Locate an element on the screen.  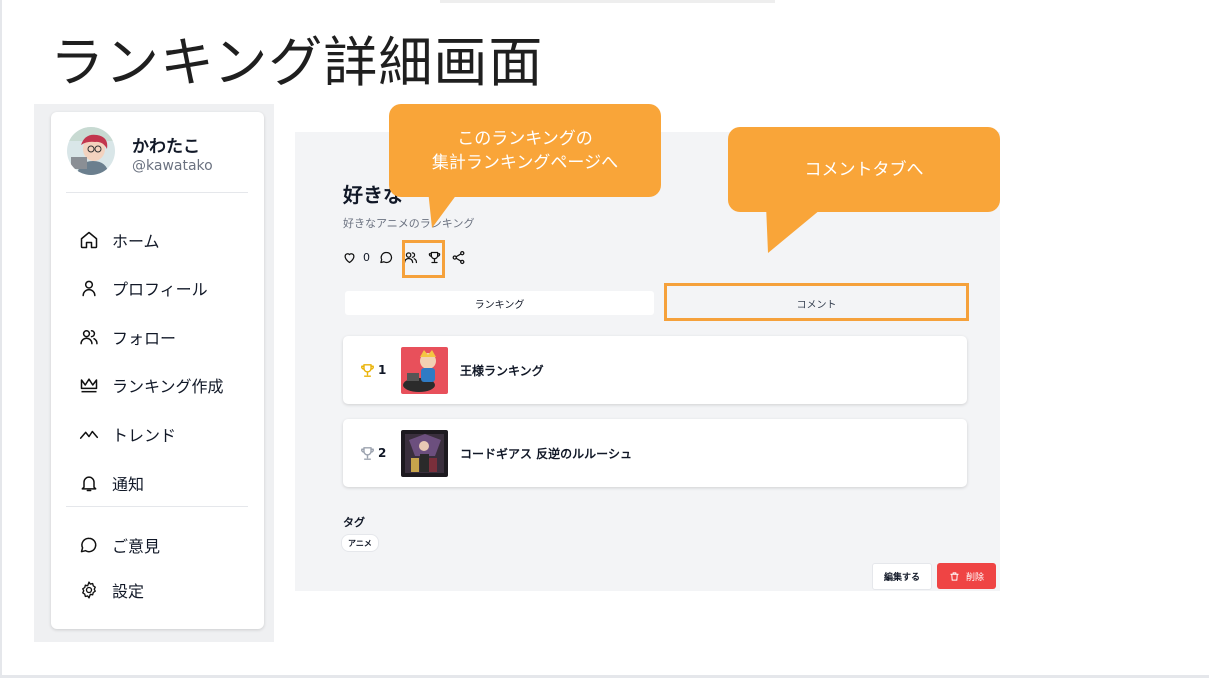
sidebar-item-label: トレンド is located at coordinates (144, 435).